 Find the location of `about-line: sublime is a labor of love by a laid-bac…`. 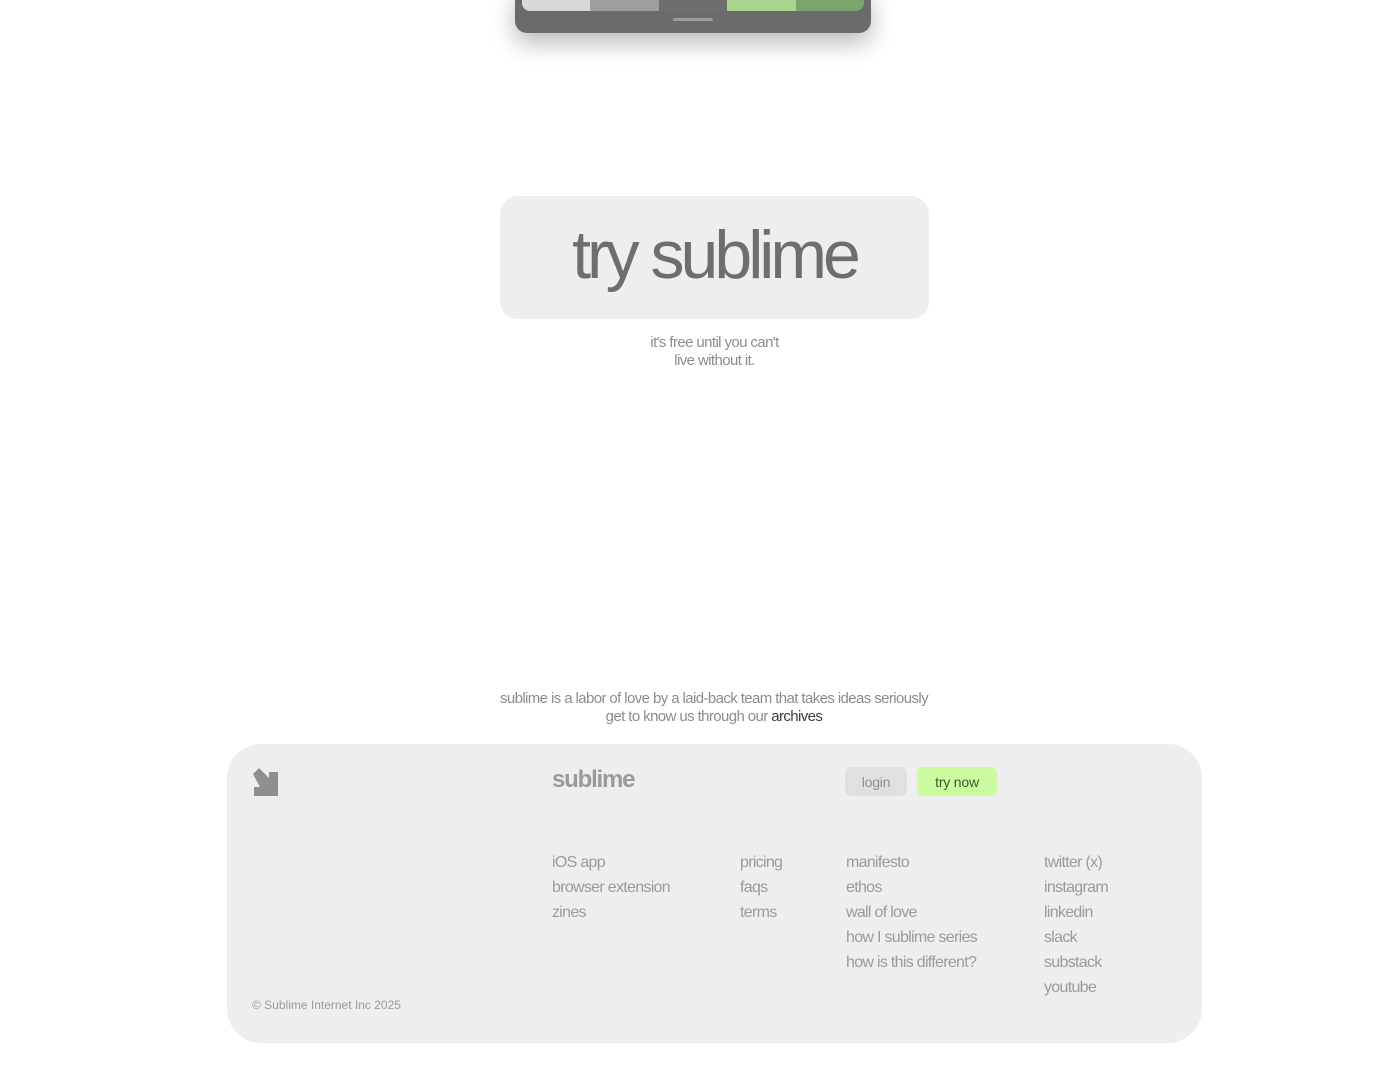

about-line: sublime is a labor of love by a laid-bac… is located at coordinates (714, 698).